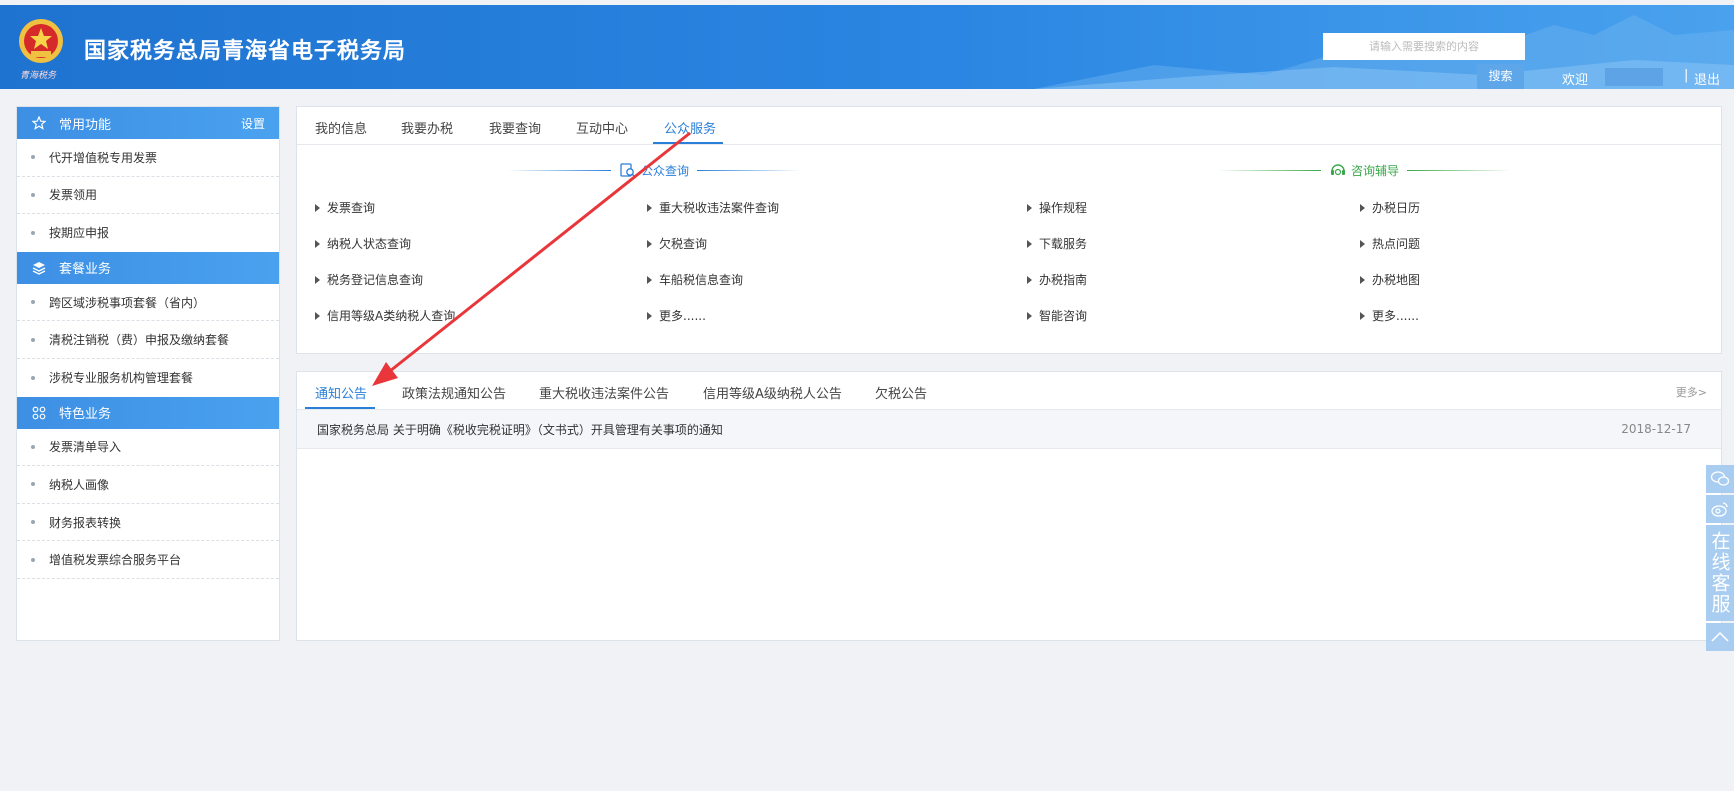 Image resolution: width=1734 pixels, height=791 pixels. What do you see at coordinates (41, 41) in the screenshot?
I see `tax-emblem-icon` at bounding box center [41, 41].